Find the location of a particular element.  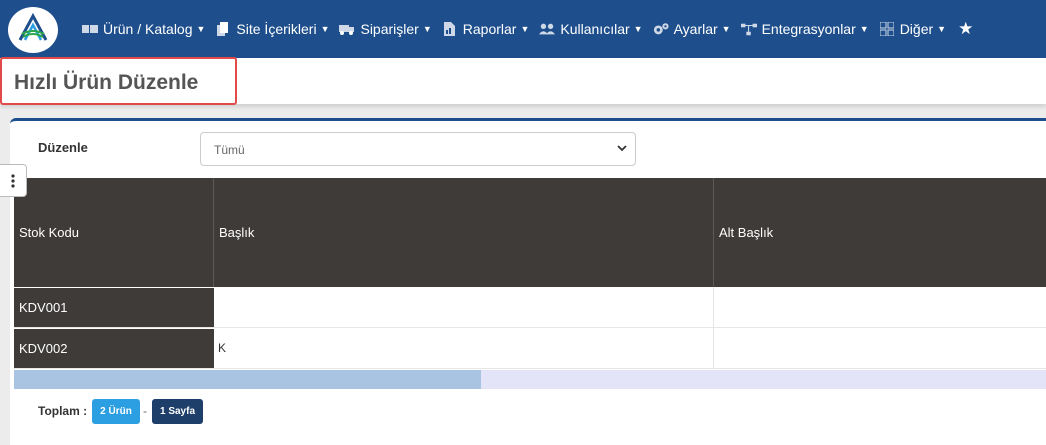

nav-item-urun-katalog: Ürün / Katalog ▼ is located at coordinates (143, 29).